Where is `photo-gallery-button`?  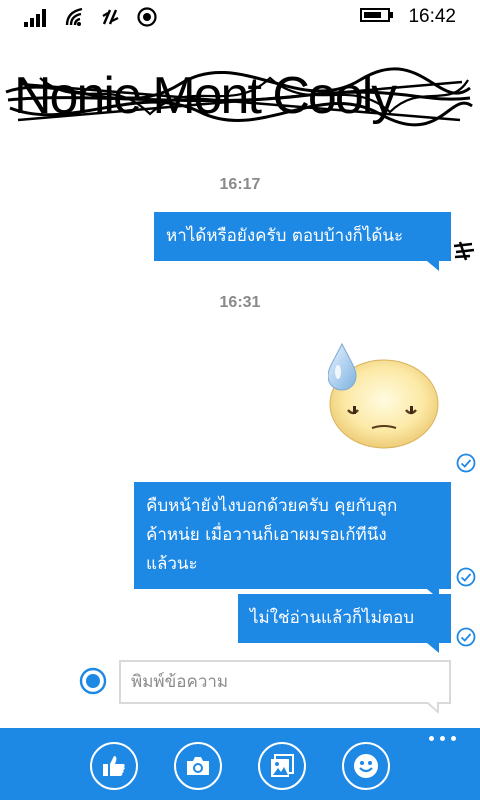
photo-gallery-button is located at coordinates (282, 766).